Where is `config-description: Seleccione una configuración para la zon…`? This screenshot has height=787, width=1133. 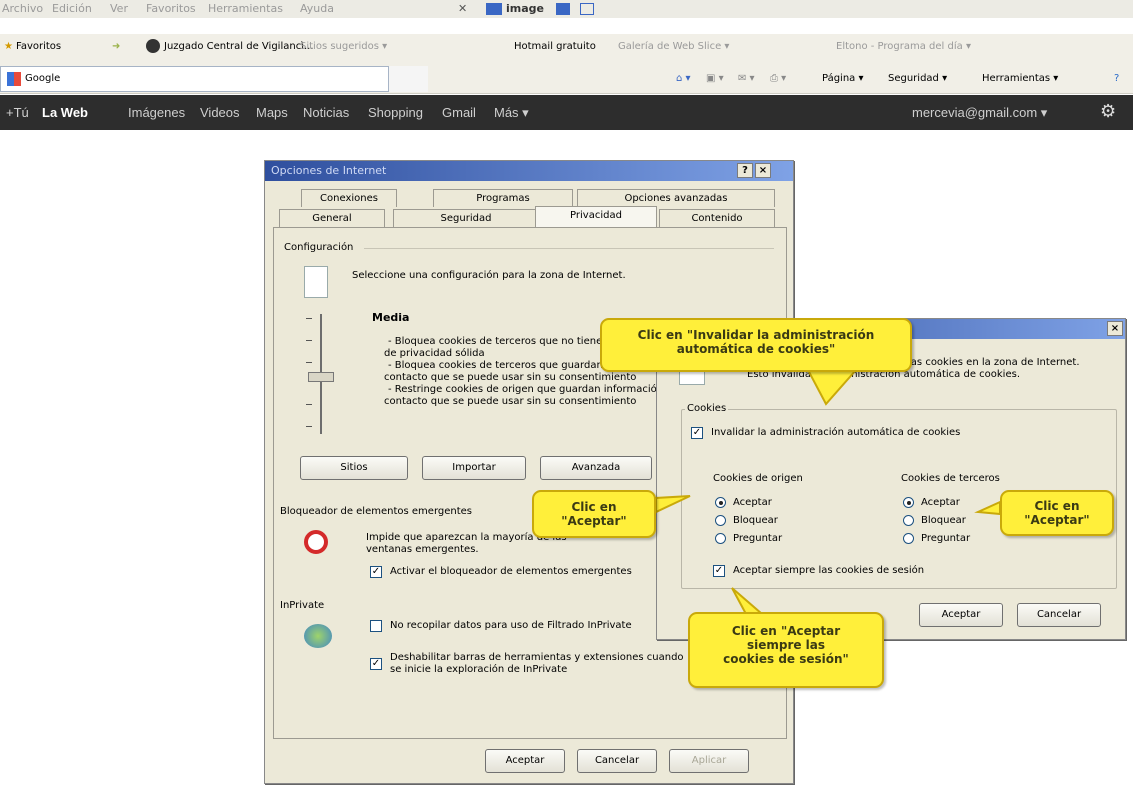 config-description: Seleccione una configuración para la zon… is located at coordinates (489, 275).